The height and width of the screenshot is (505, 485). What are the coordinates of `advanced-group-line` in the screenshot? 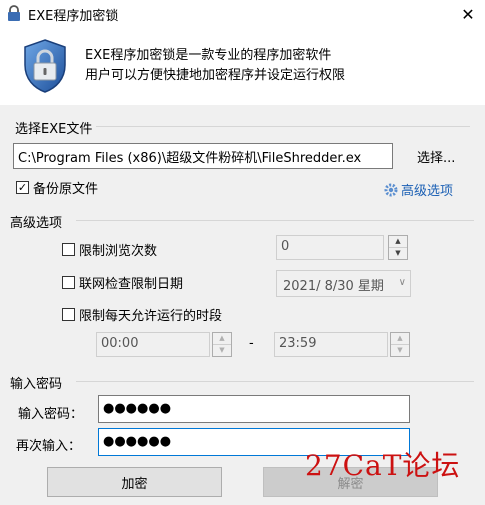 It's located at (275, 220).